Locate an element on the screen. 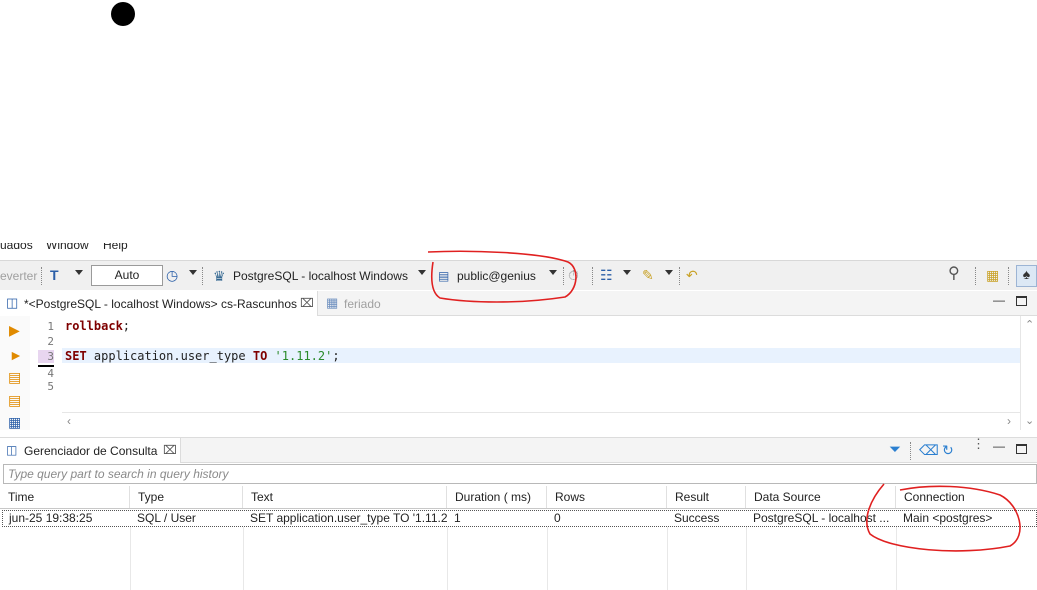 Image resolution: width=1037 pixels, height=590 pixels. column-header-duration: Duration ( ms) is located at coordinates (497, 497).